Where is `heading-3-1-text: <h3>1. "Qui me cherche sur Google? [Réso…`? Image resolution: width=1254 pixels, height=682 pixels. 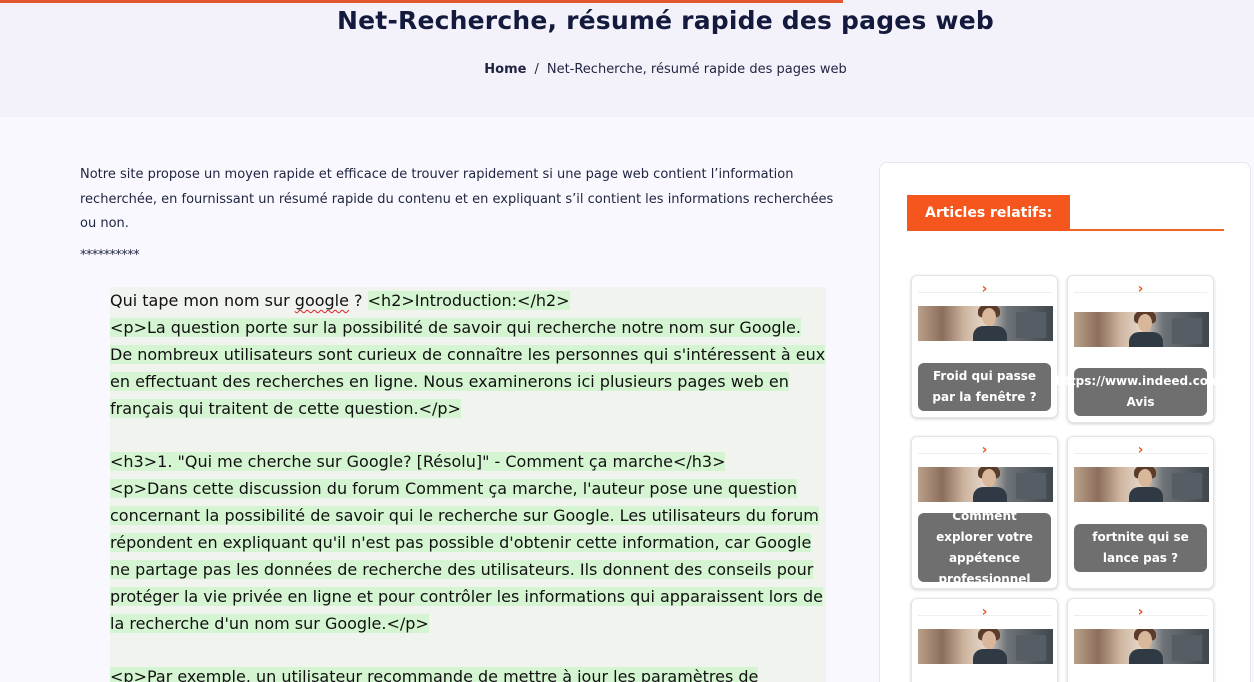
heading-3-1-text: <h3>1. "Qui me cherche sur Google? [Réso… is located at coordinates (418, 461).